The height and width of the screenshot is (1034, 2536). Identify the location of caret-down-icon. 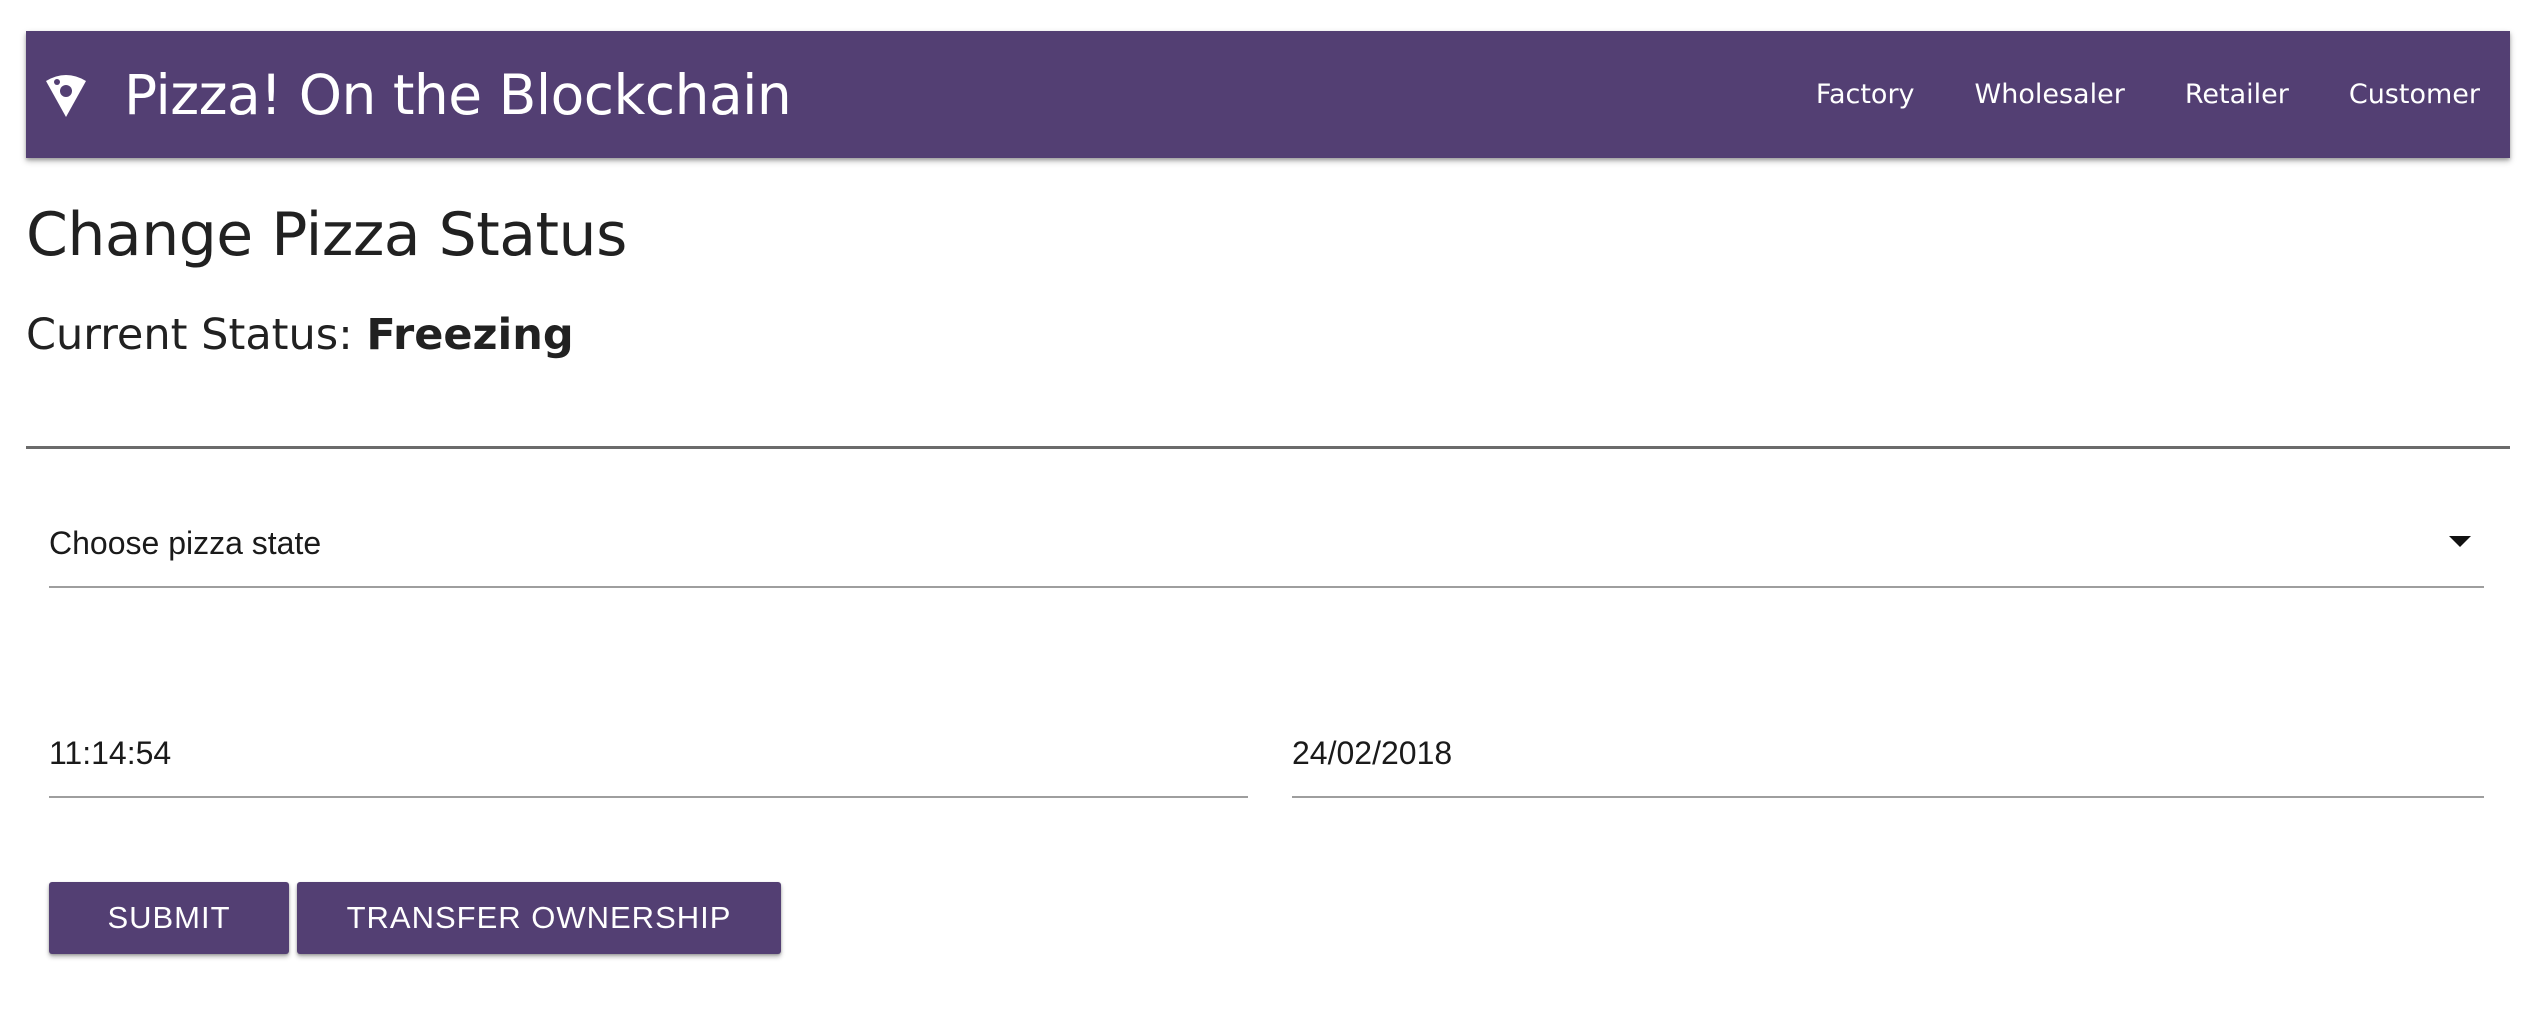
(2460, 541).